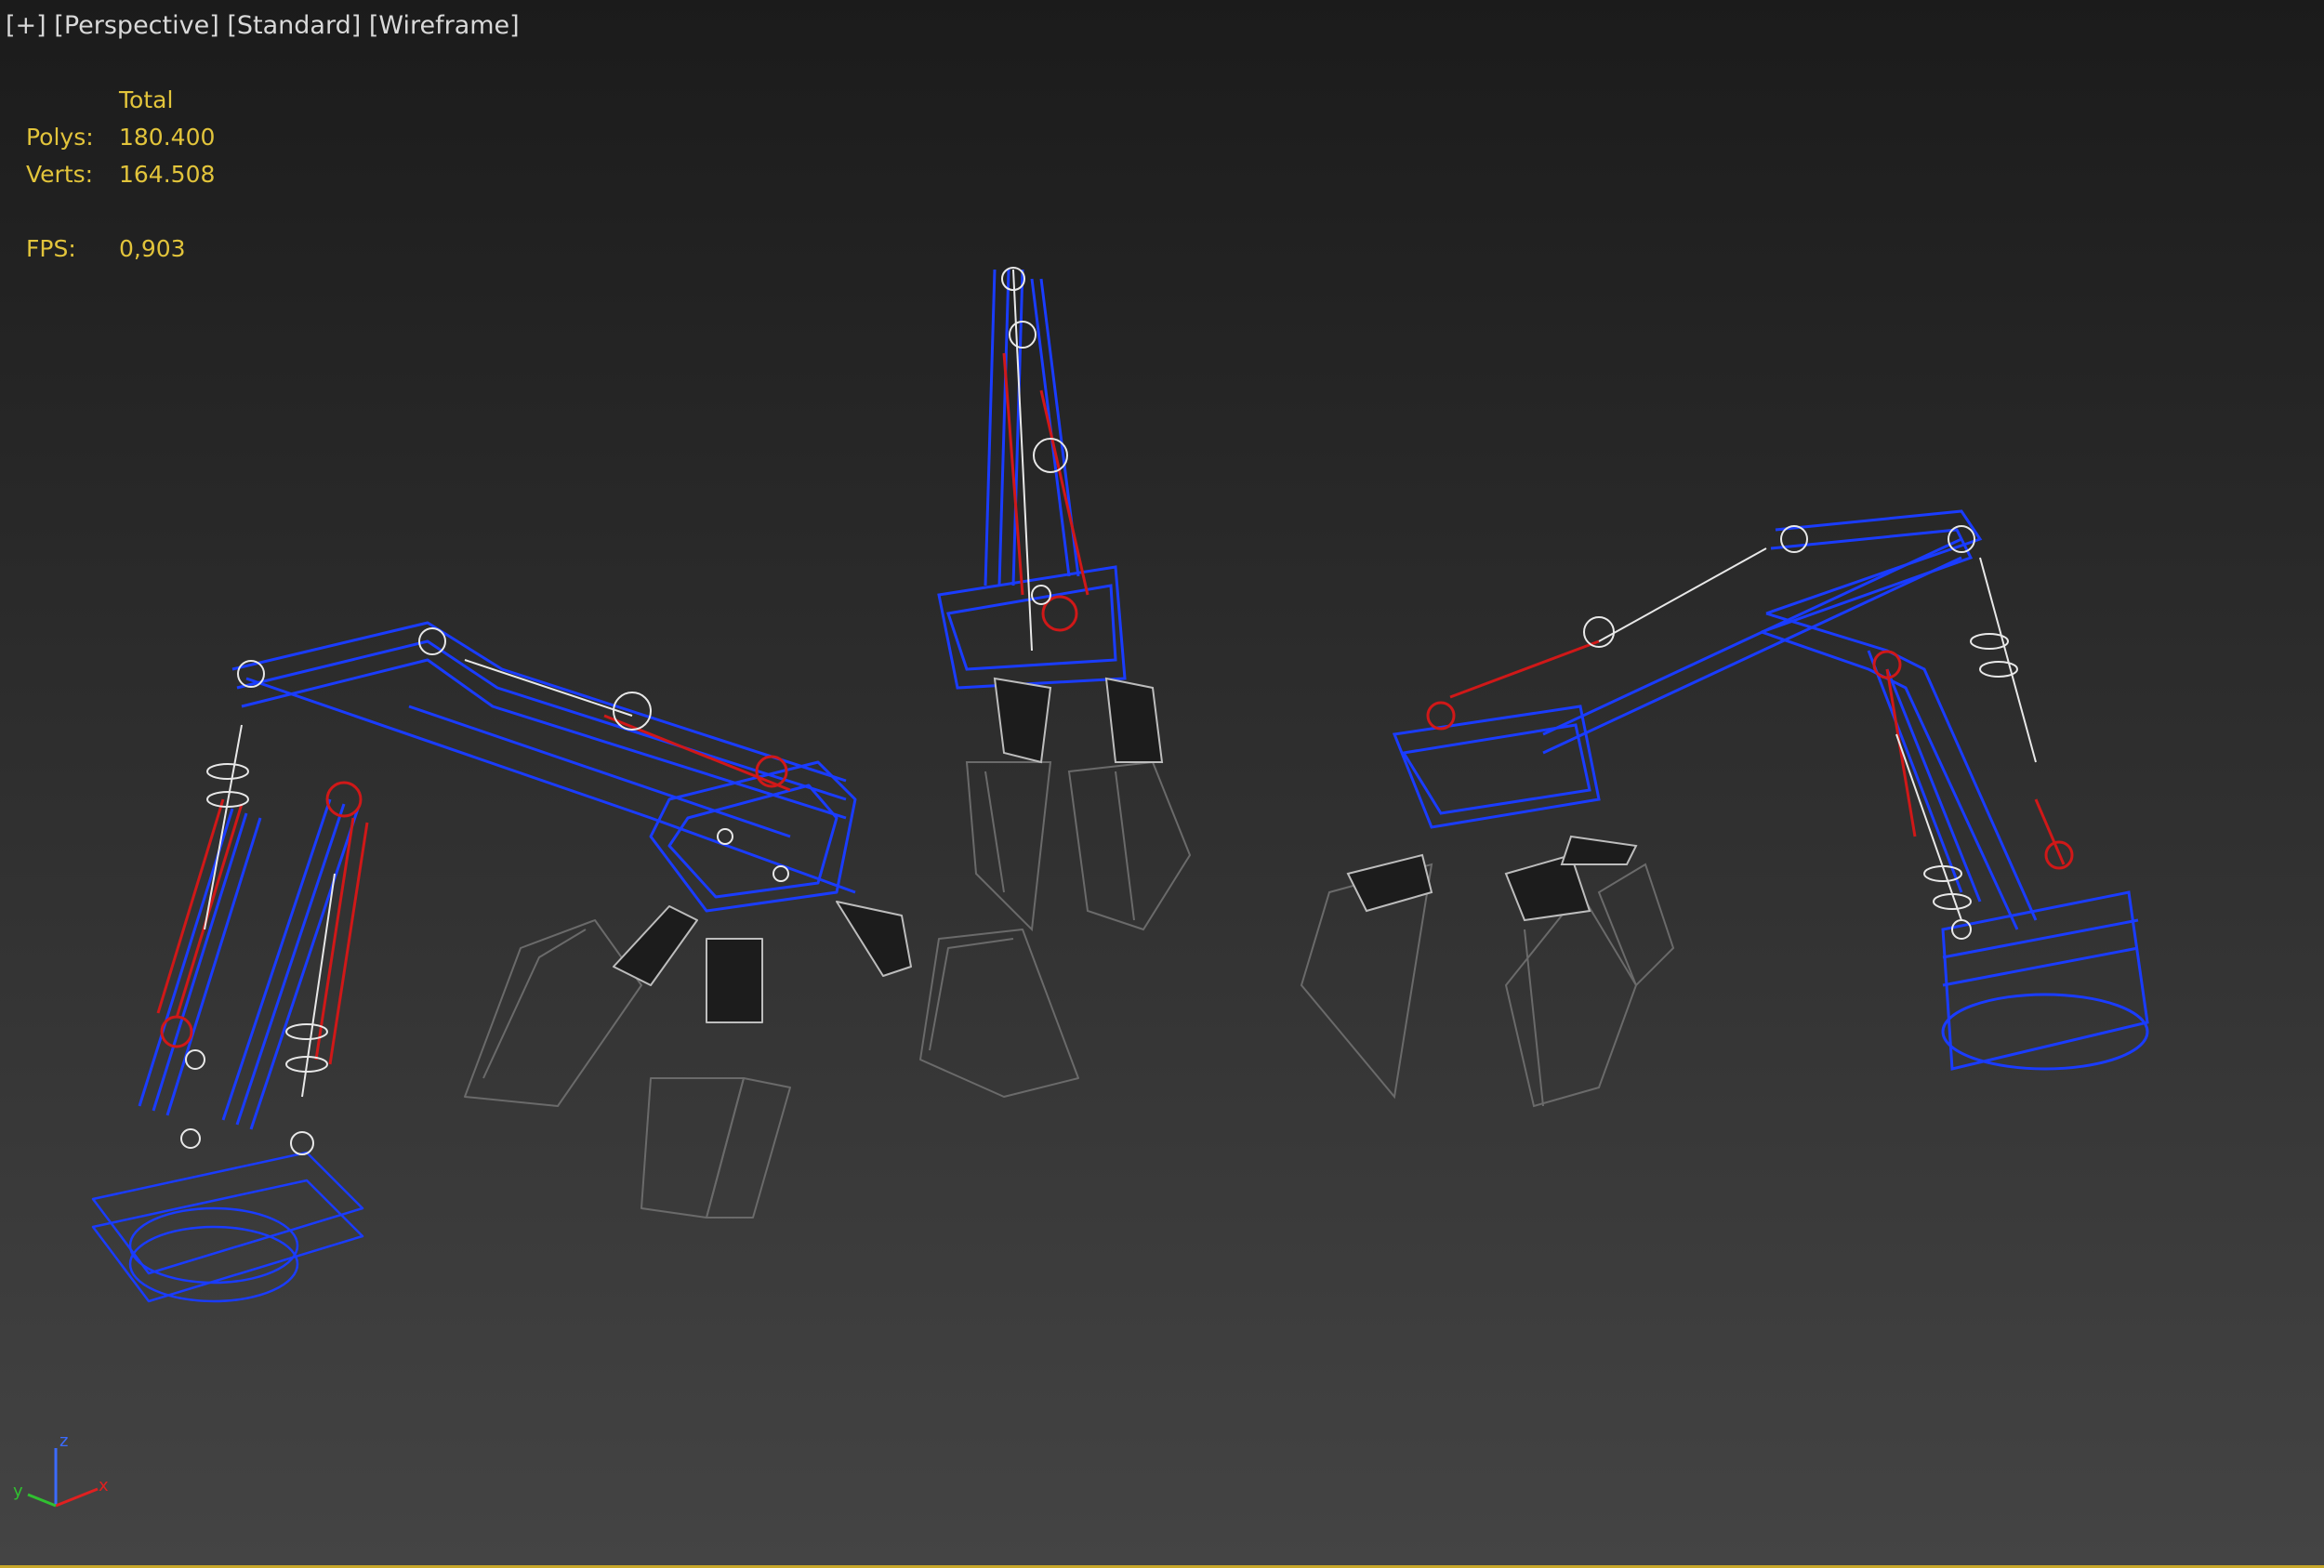 The height and width of the screenshot is (1568, 2324). I want to click on axis-x-label: x, so click(104, 1486).